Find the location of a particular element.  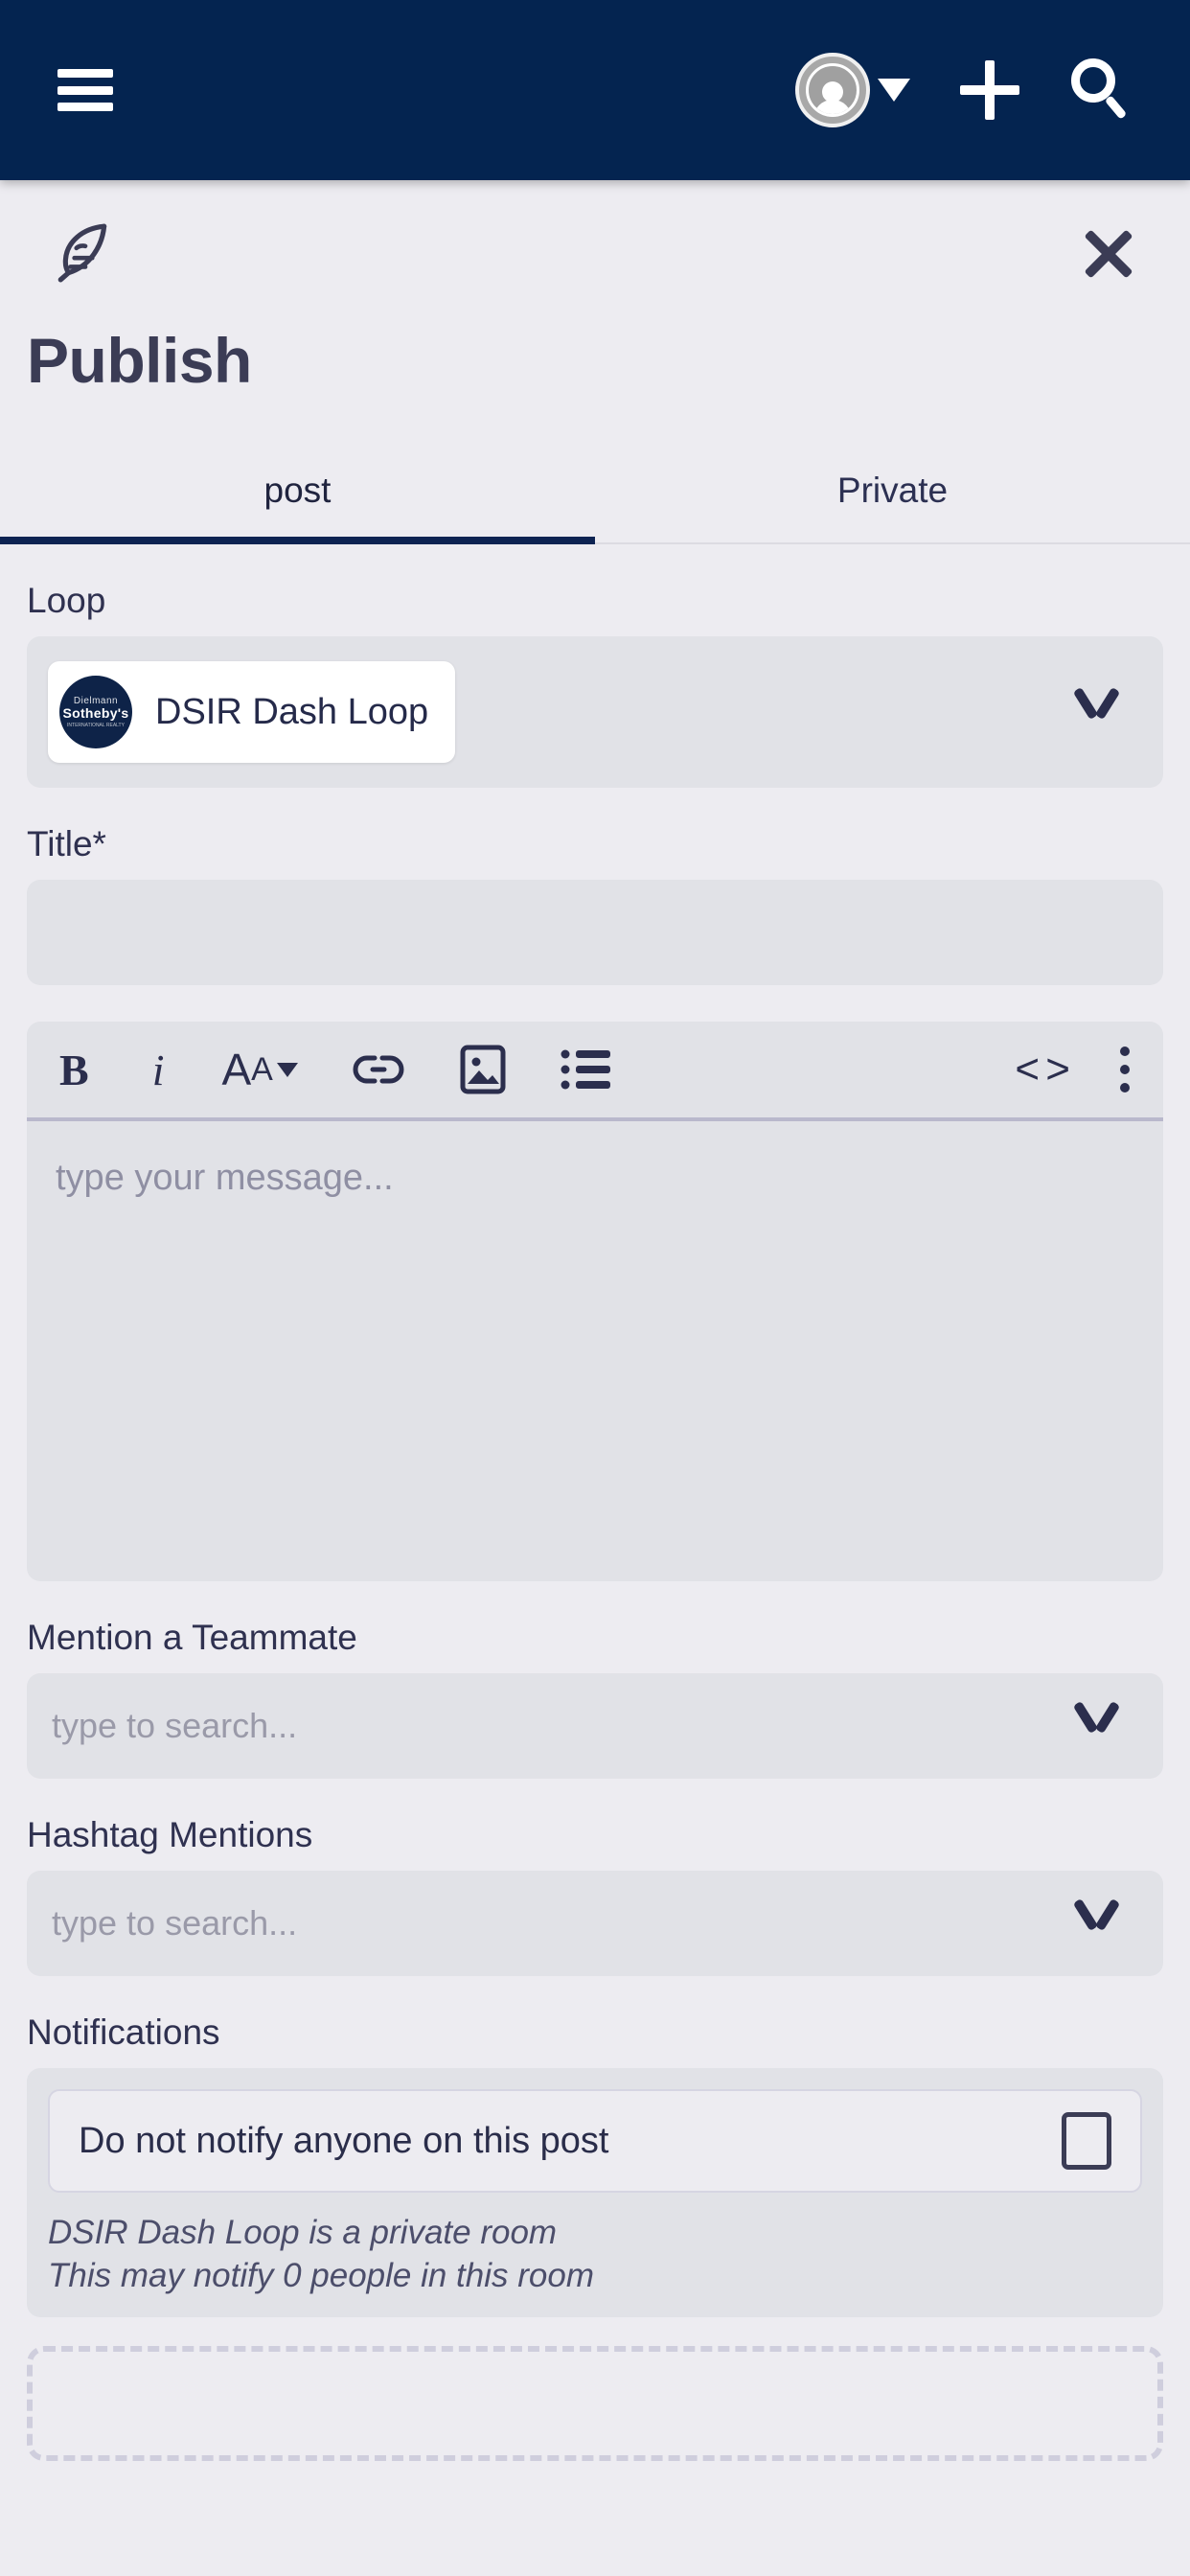

tab-post-label: post is located at coordinates (297, 490).